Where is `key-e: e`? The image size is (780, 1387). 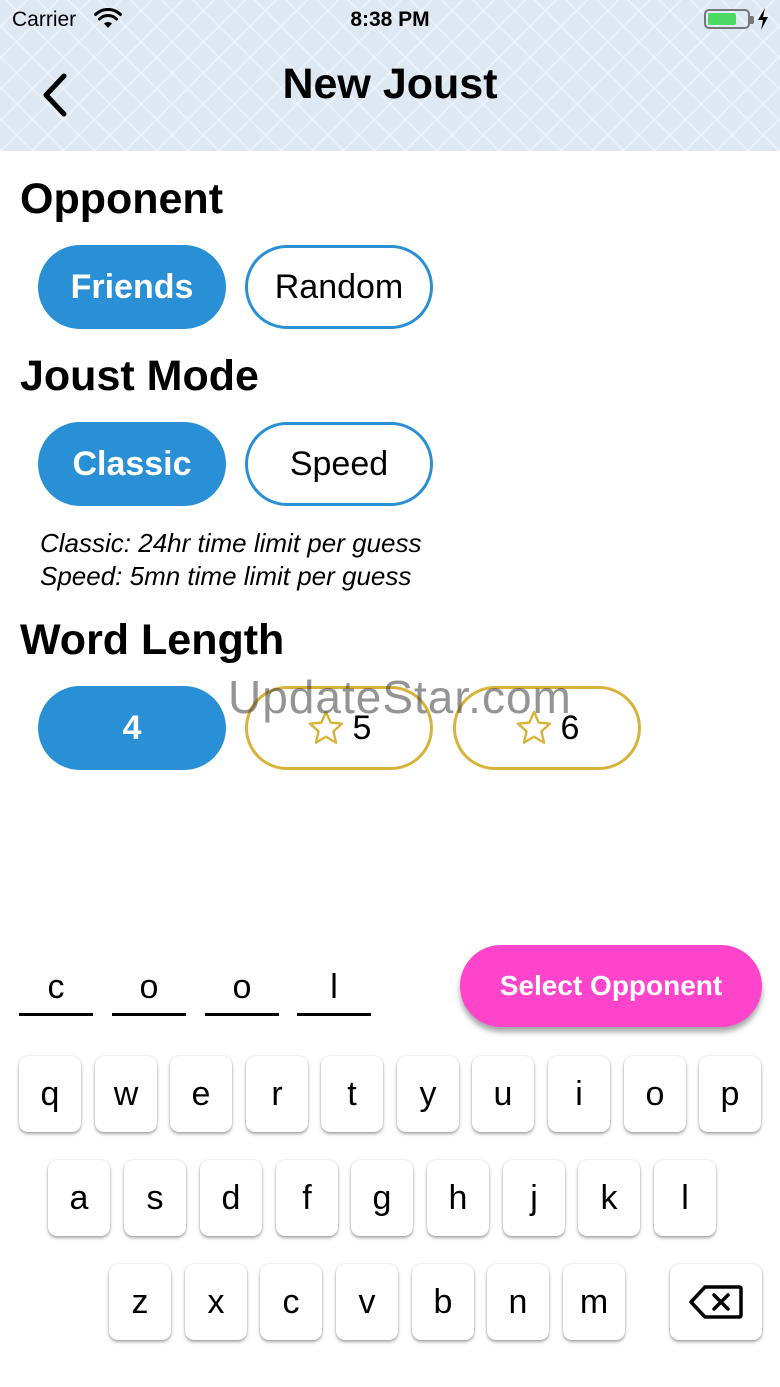
key-e: e is located at coordinates (201, 1094).